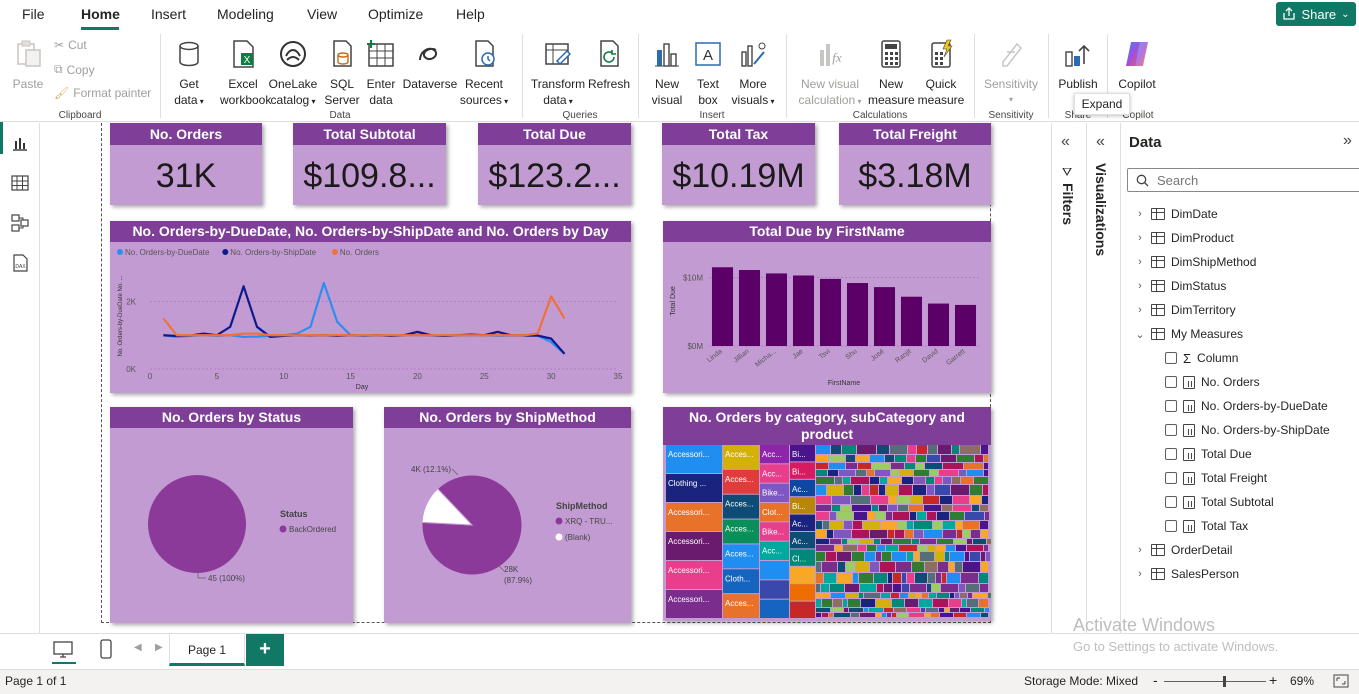 The height and width of the screenshot is (694, 1359). I want to click on field-node: Σ Column, so click(1201, 358).